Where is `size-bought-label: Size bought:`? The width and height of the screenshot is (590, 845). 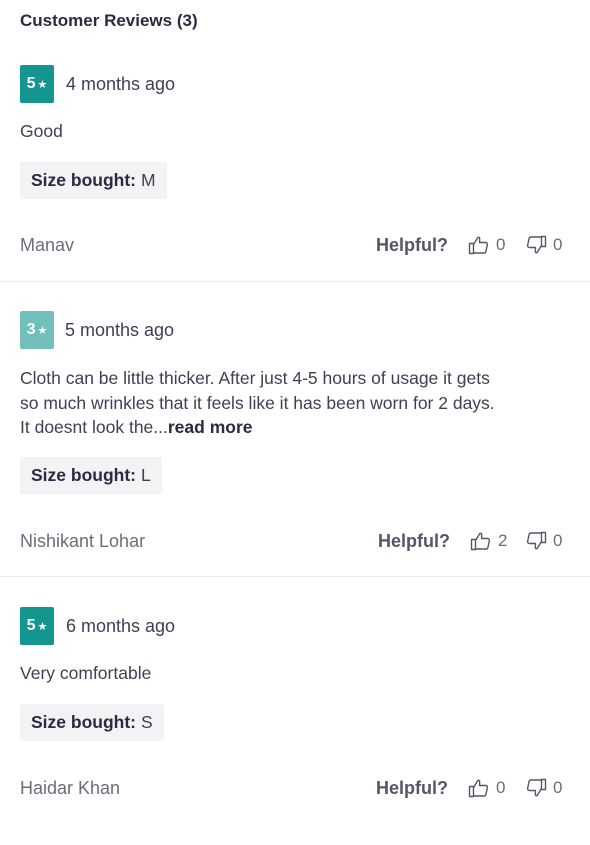 size-bought-label: Size bought: is located at coordinates (83, 722).